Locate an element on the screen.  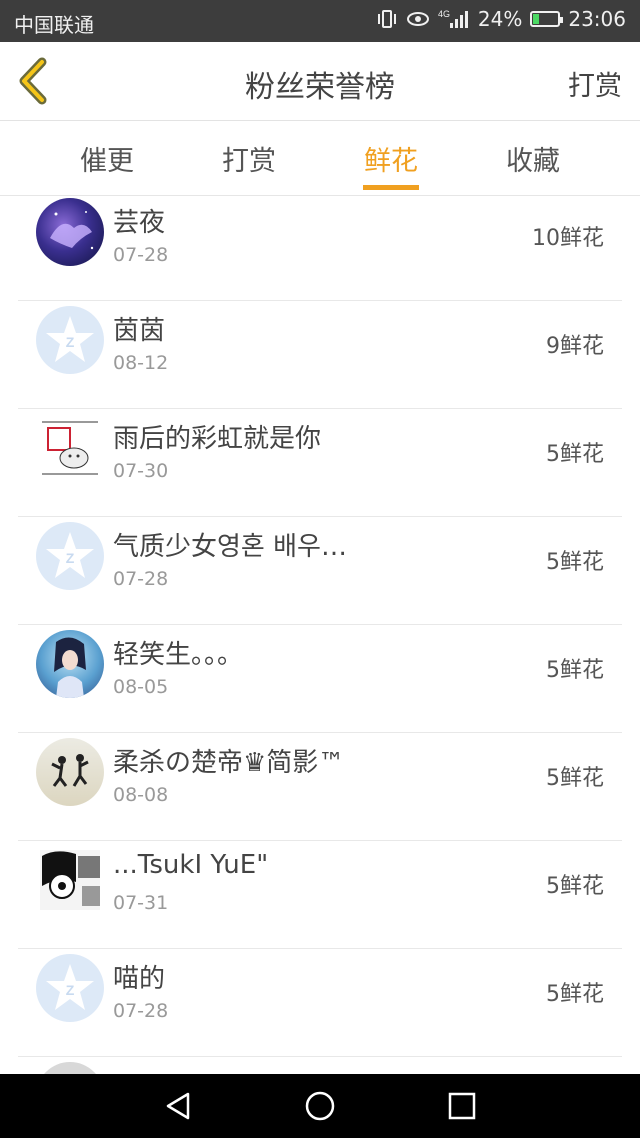
fan-name: 茵茵 is located at coordinates (139, 331).